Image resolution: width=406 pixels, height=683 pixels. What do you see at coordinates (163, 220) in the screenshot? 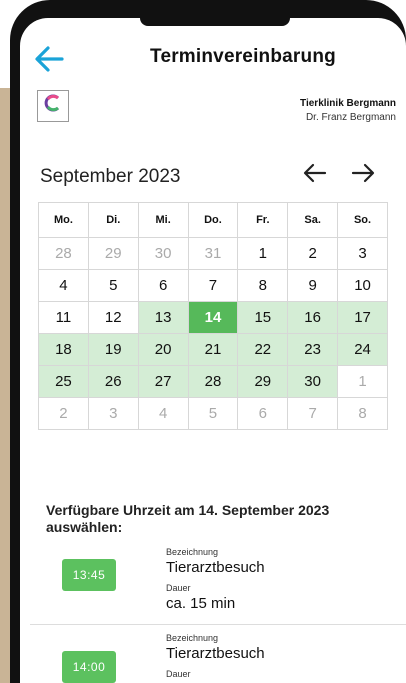
I see `weekday-label: Mi.` at bounding box center [163, 220].